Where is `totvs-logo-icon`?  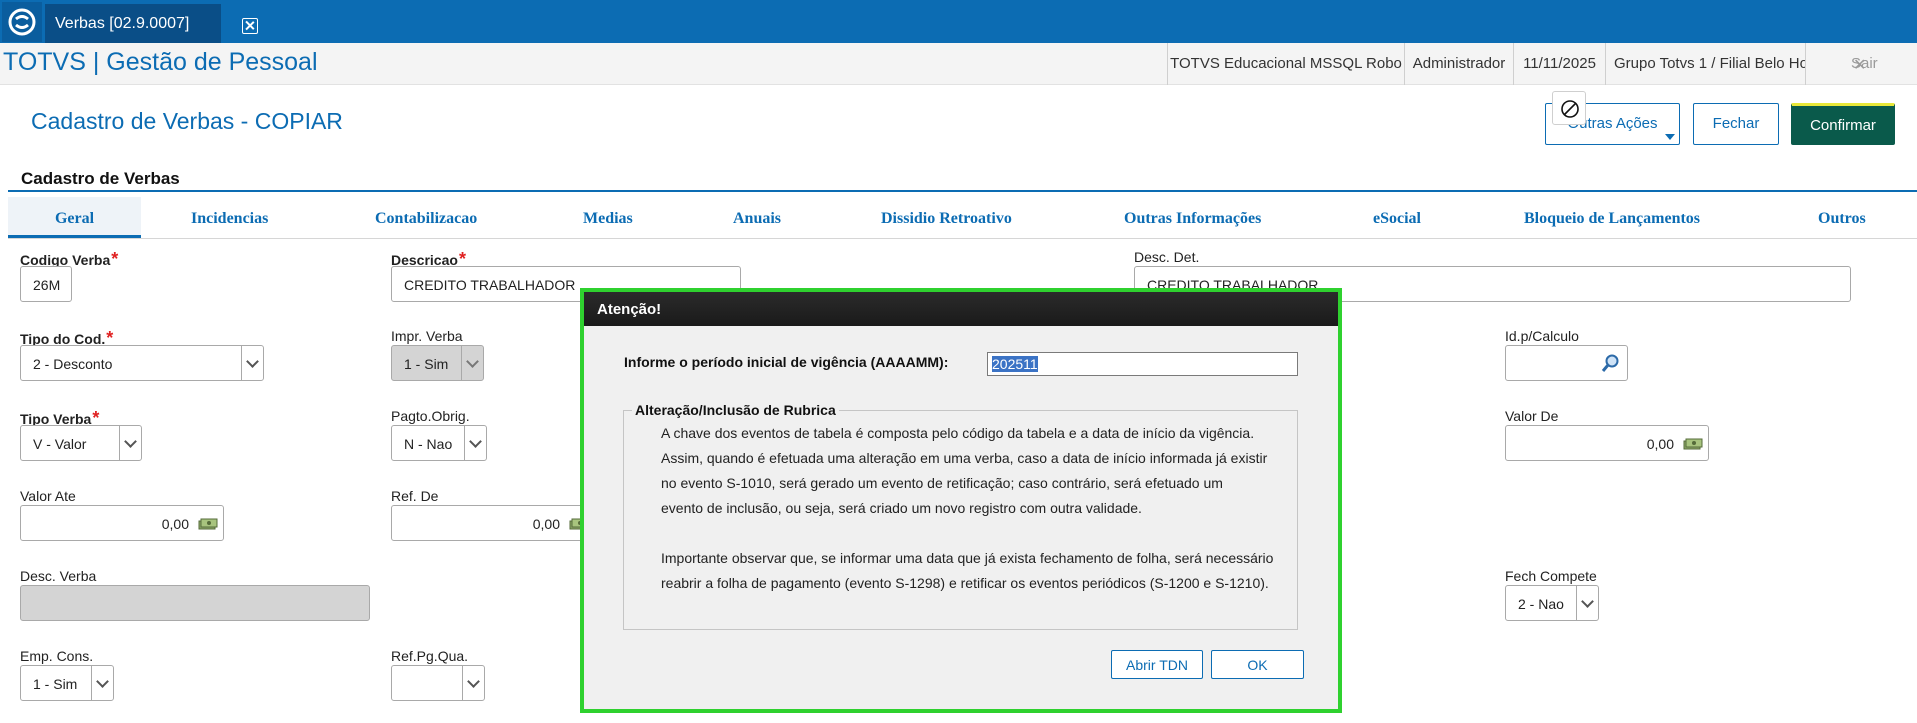 totvs-logo-icon is located at coordinates (22, 22).